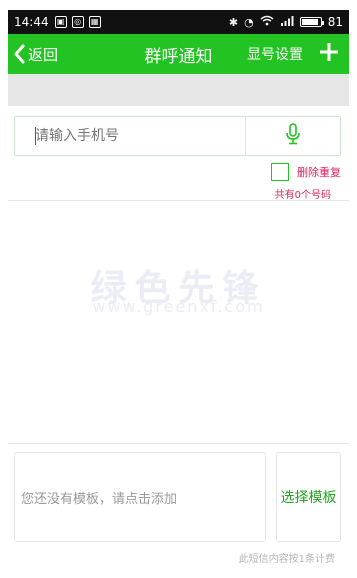 The image size is (357, 578). I want to click on wifi-icon, so click(267, 22).